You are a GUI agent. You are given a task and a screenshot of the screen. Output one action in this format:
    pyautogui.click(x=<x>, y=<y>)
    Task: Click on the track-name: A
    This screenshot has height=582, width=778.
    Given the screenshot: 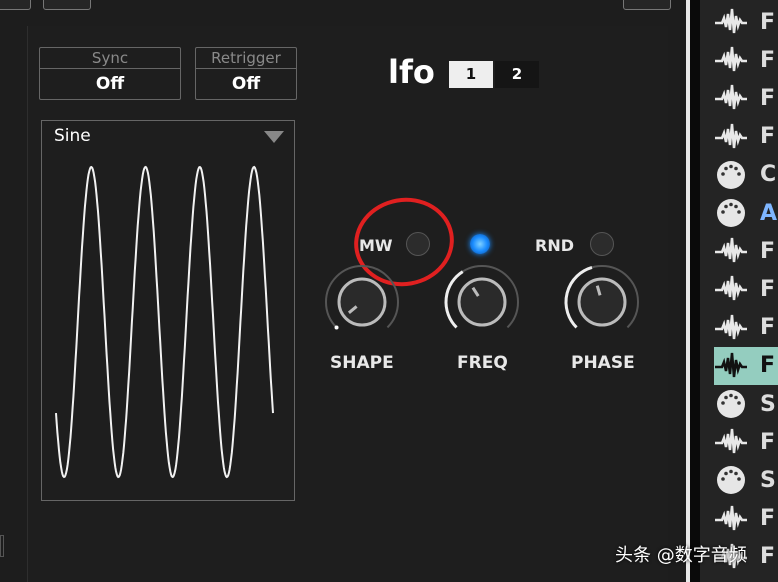 What is the action you would take?
    pyautogui.click(x=769, y=213)
    